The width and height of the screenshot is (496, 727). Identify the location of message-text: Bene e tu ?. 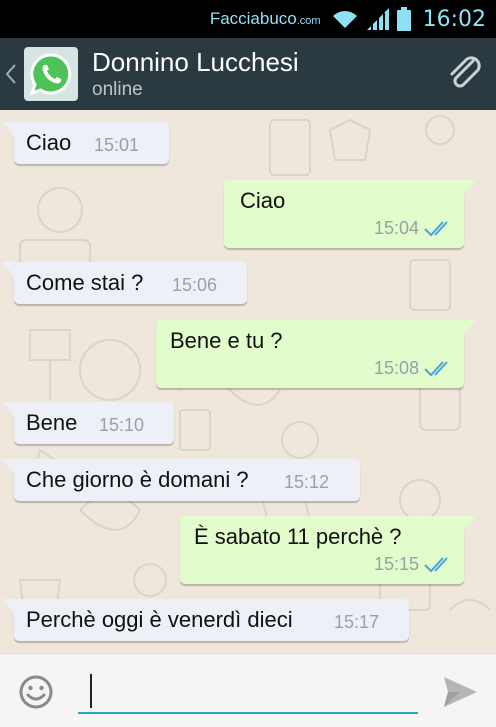
(226, 340).